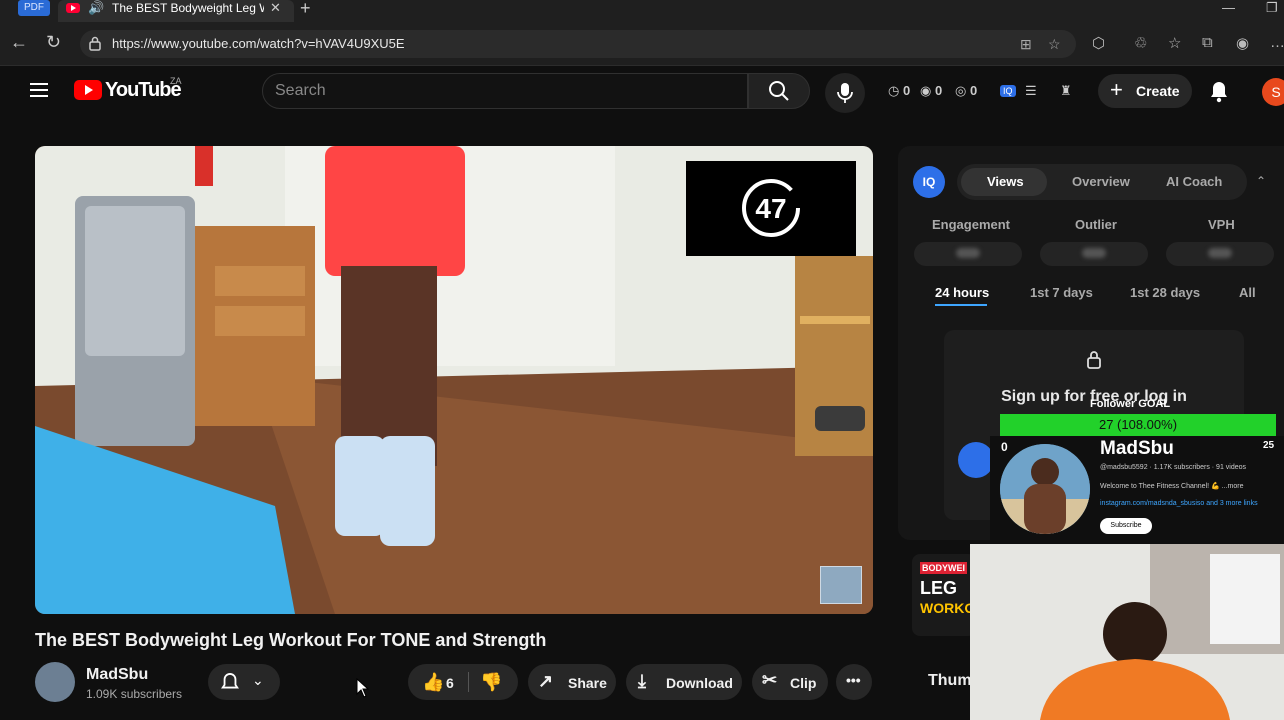  I want to click on create-label: Create, so click(1158, 91).